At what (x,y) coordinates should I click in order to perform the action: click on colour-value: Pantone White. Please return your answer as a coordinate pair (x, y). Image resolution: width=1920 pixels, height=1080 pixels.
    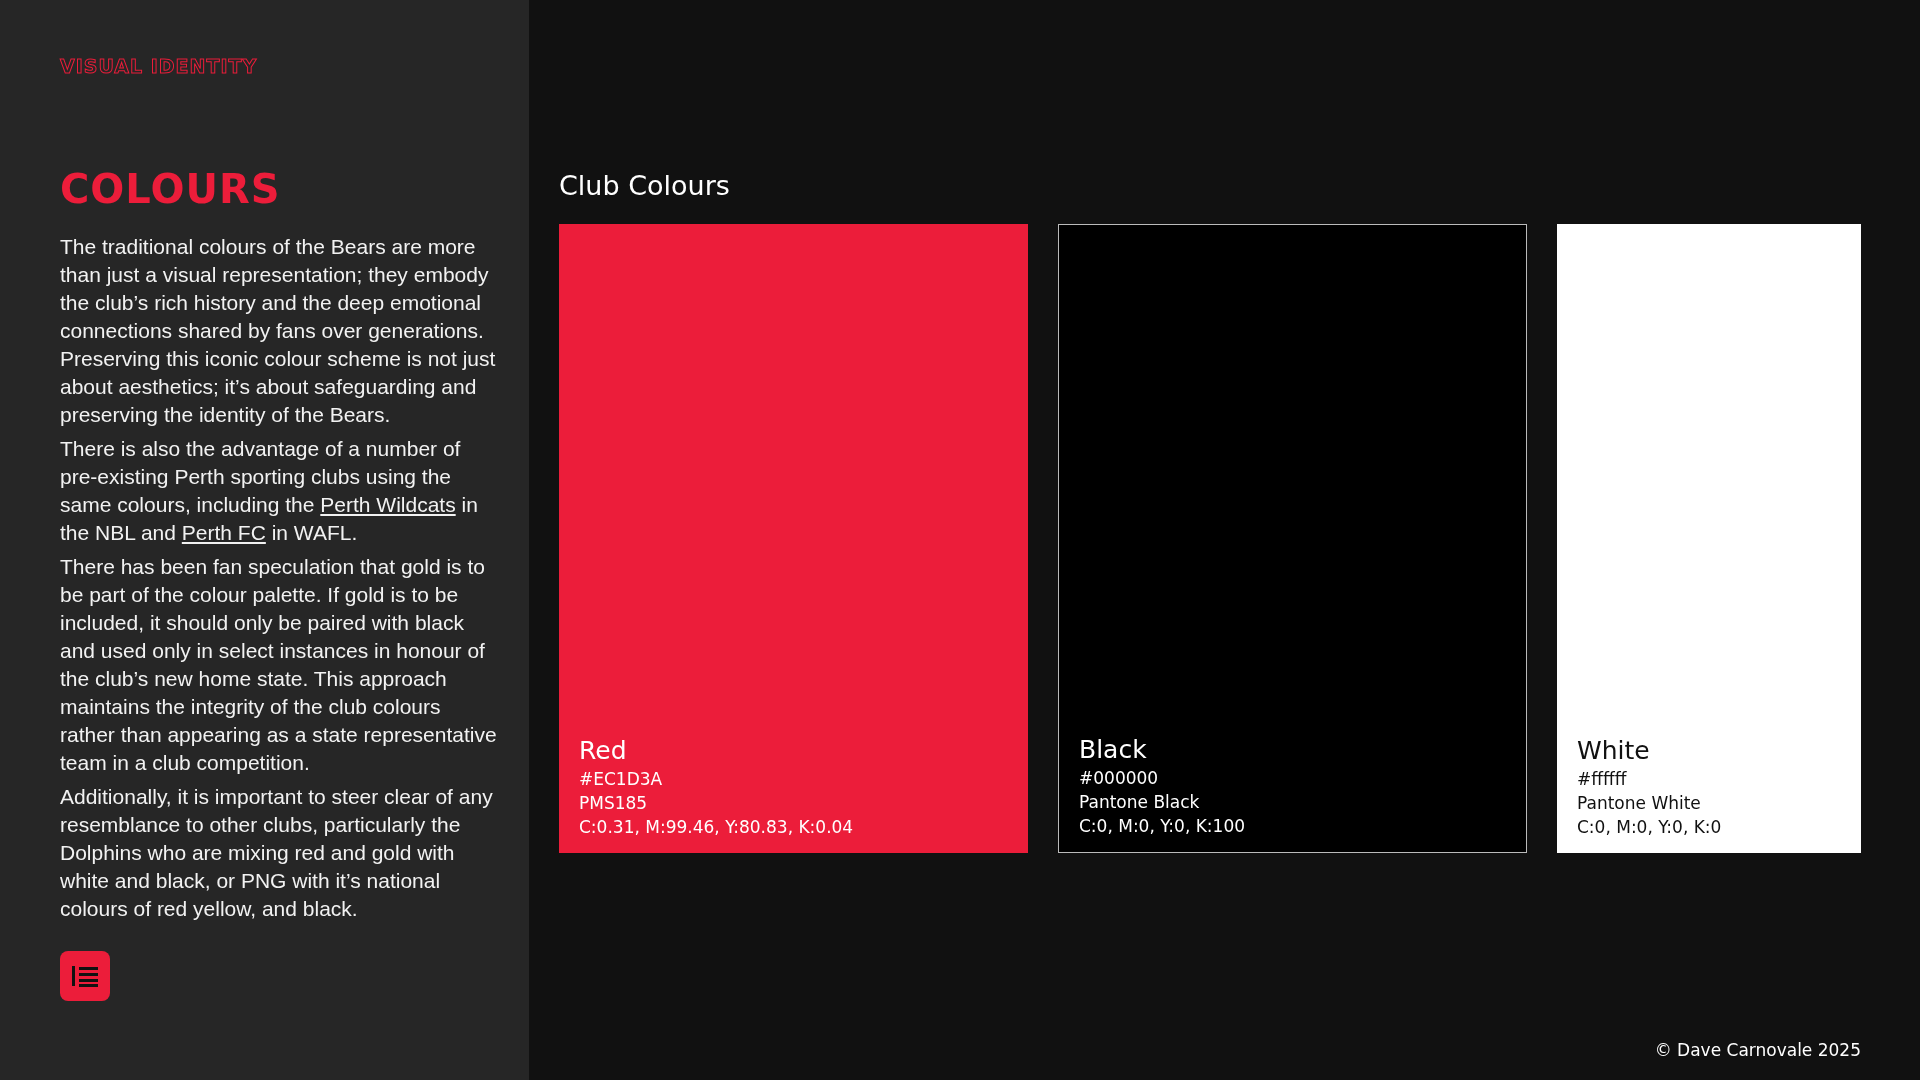
    Looking at the image, I should click on (1639, 803).